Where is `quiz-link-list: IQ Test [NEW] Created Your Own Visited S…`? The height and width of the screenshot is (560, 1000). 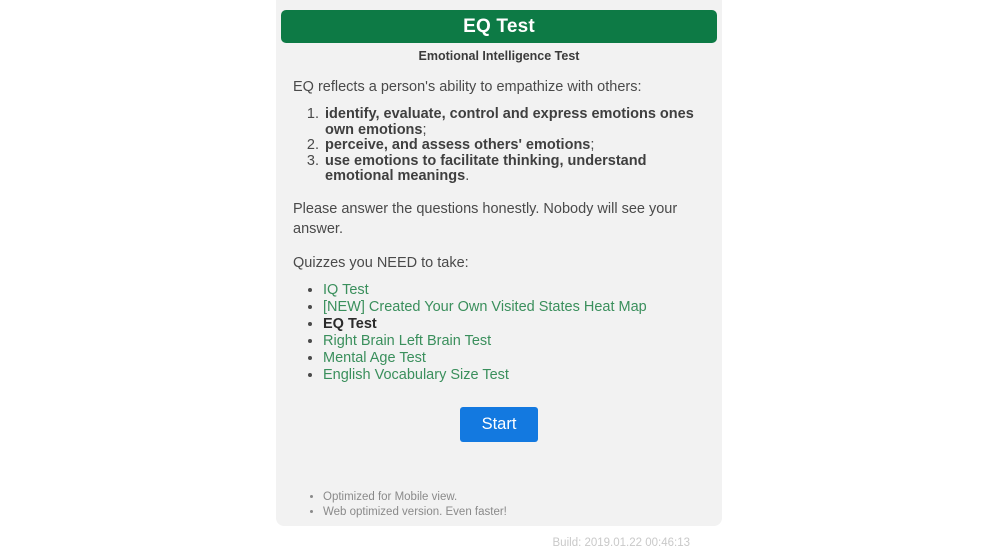 quiz-link-list: IQ Test [NEW] Created Your Own Visited S… is located at coordinates (499, 333).